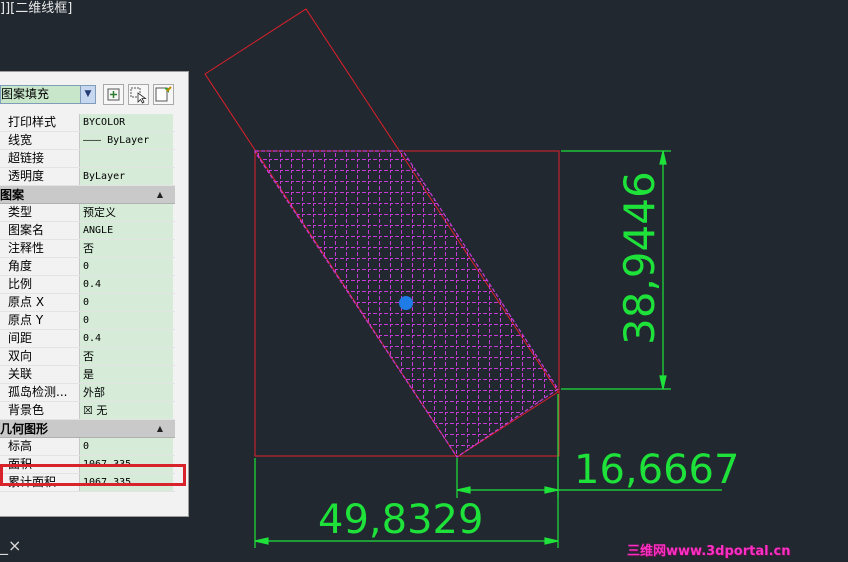  Describe the element at coordinates (12, 195) in the screenshot. I see `section-label: 图案` at that location.